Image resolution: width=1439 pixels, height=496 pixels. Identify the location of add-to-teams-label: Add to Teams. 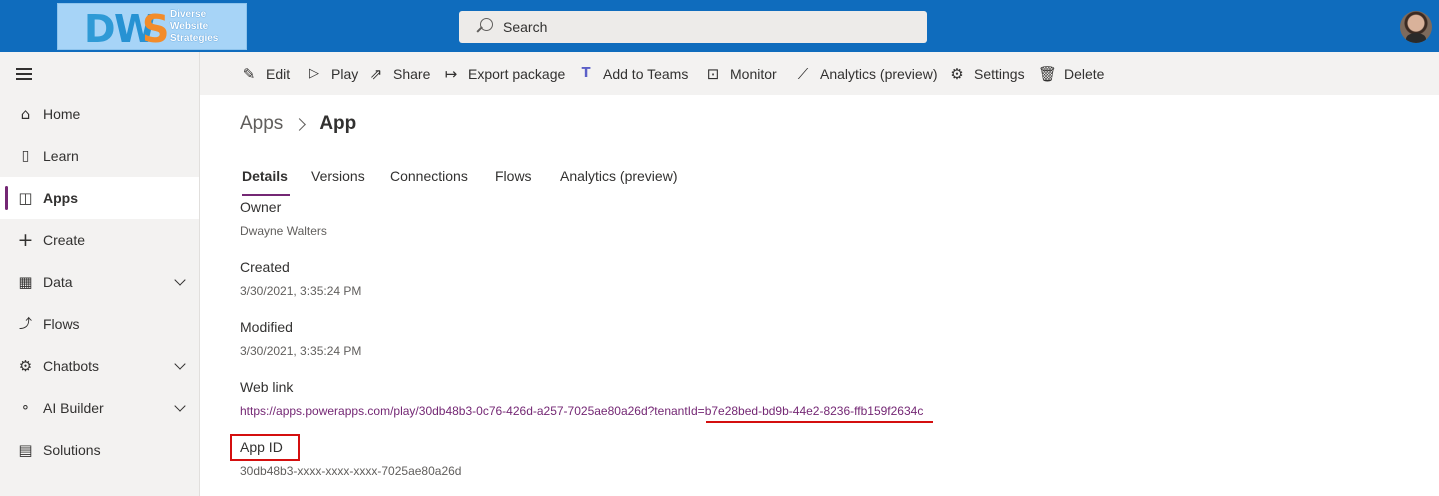
(646, 73).